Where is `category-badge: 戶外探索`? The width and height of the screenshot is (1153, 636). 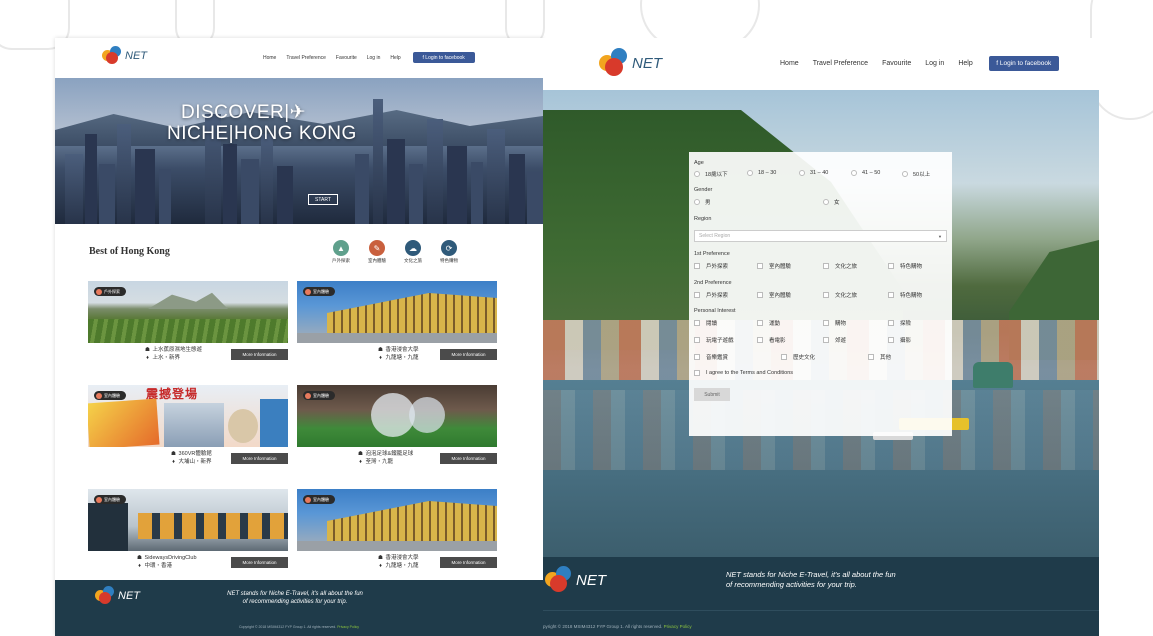 category-badge: 戶外探索 is located at coordinates (110, 291).